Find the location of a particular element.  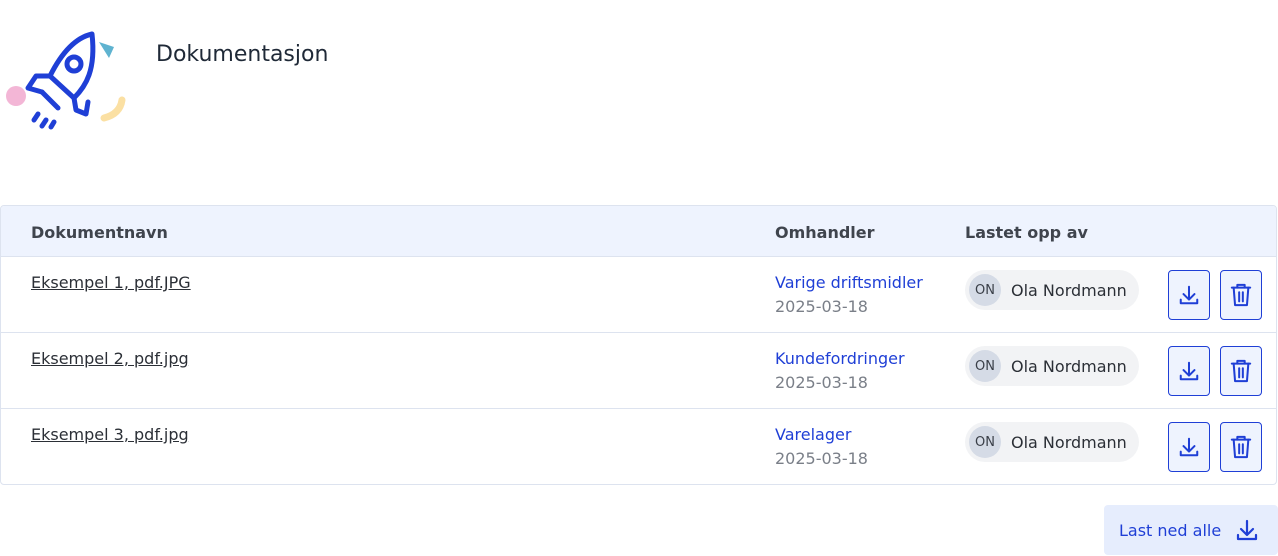

table-header: Dokumentnavn Omhandler Lastet opp av is located at coordinates (638, 231).